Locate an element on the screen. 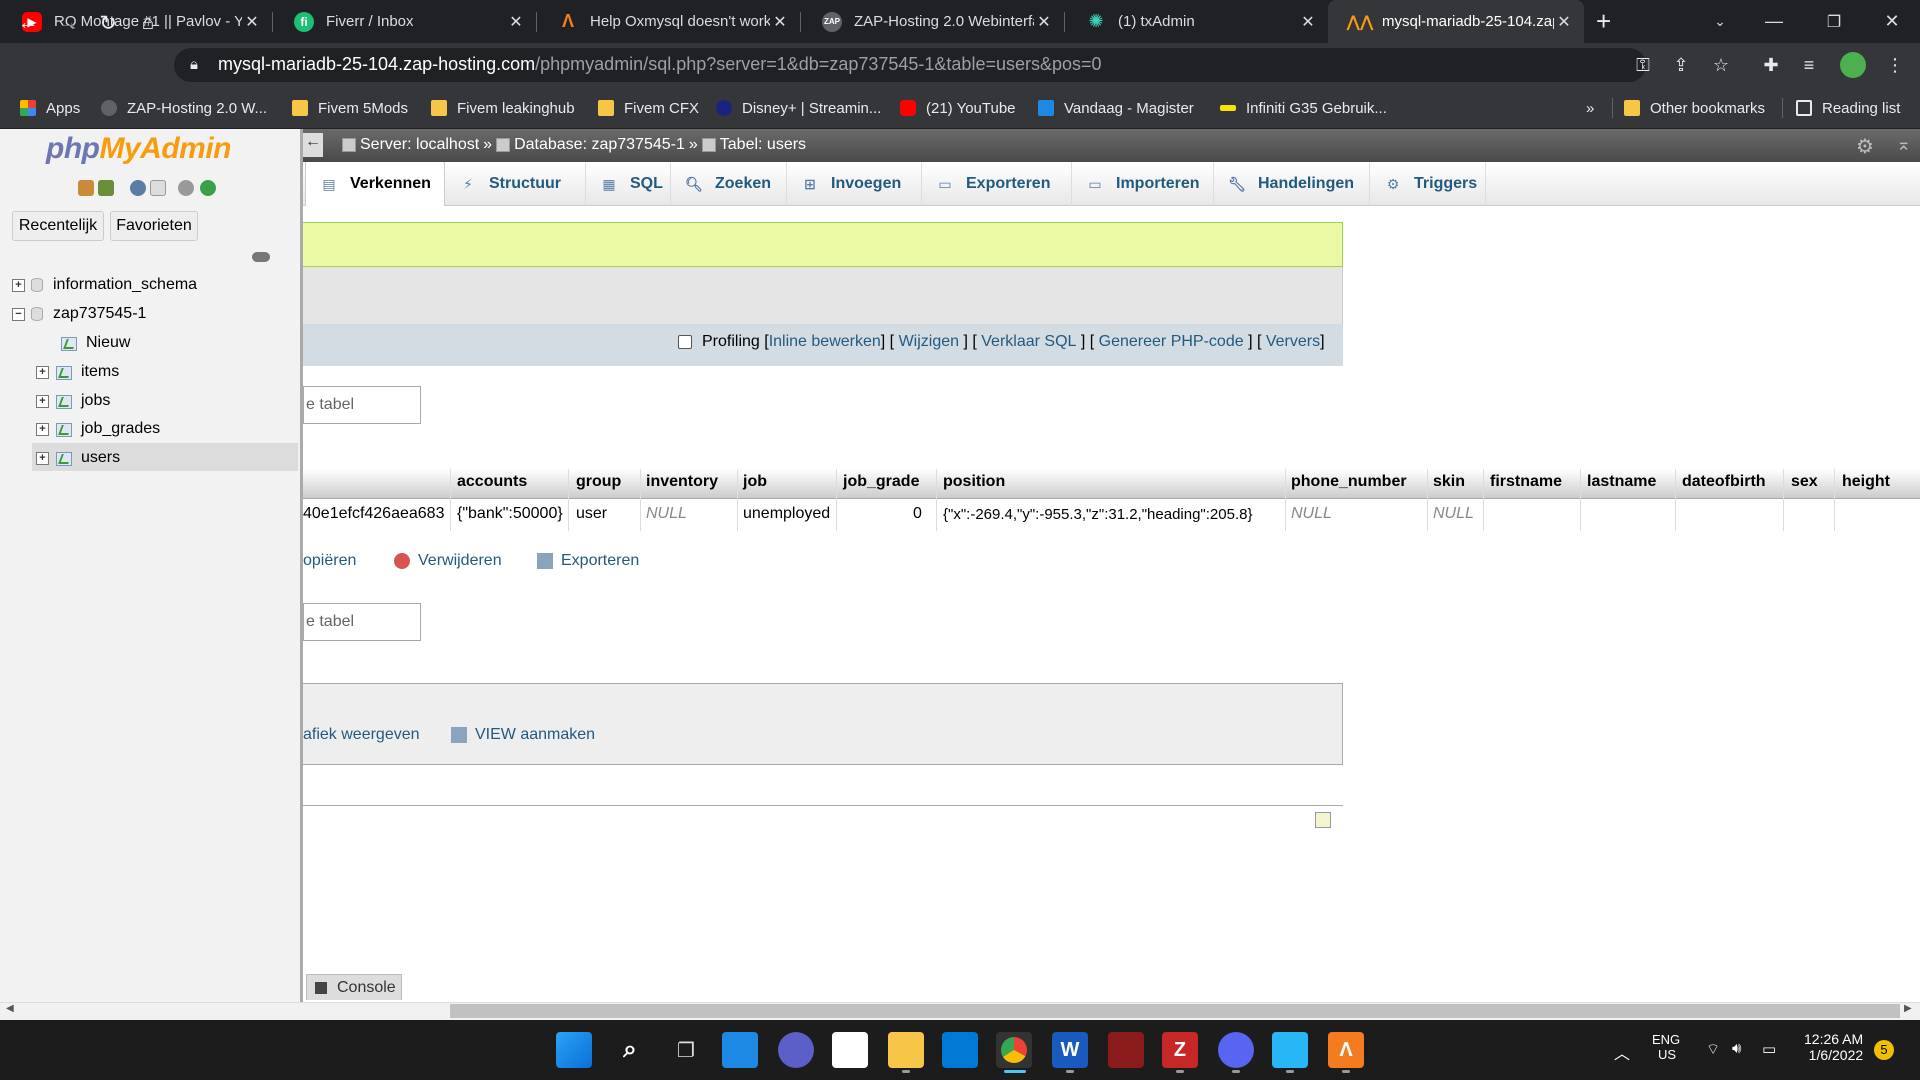 The image size is (1920, 1080). notepad-icon is located at coordinates (1290, 1050).